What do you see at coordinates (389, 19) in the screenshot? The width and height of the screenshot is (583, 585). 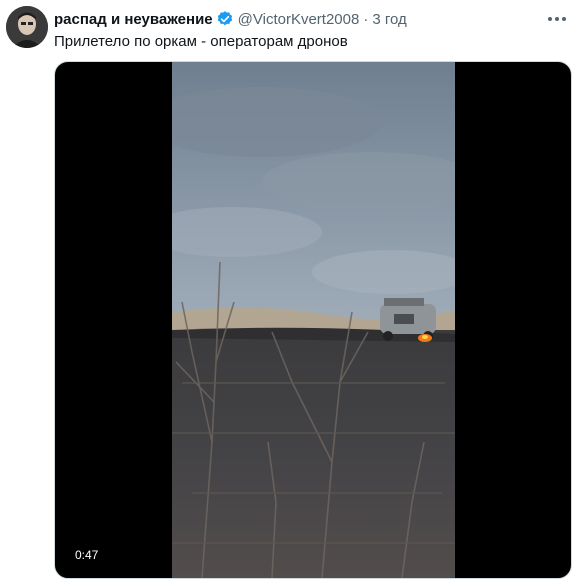 I see `timestamp: 3 год` at bounding box center [389, 19].